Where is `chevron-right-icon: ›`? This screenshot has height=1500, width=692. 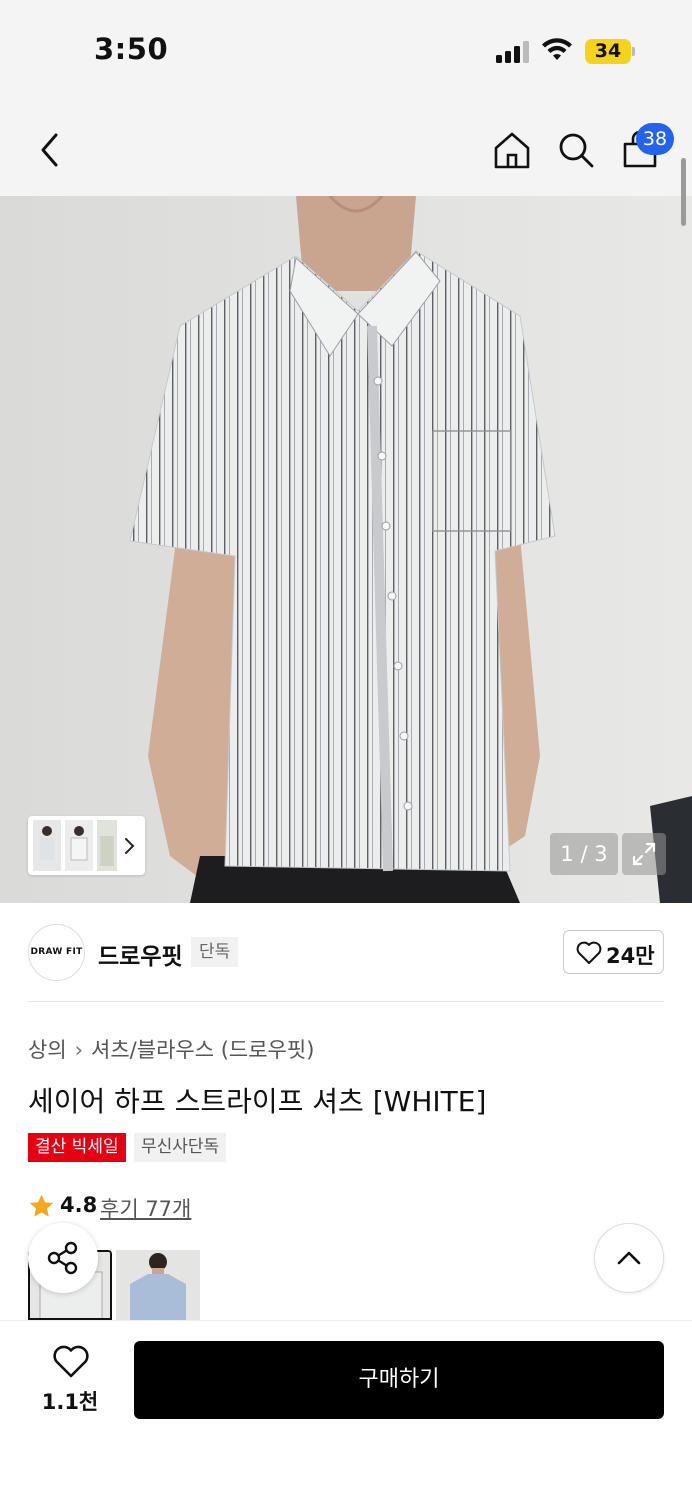
chevron-right-icon: › is located at coordinates (79, 1050).